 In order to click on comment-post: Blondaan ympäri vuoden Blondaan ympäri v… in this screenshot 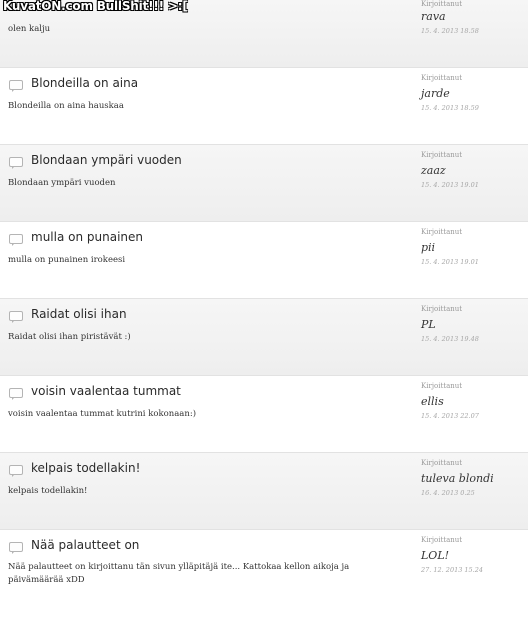, I will do `click(264, 183)`.